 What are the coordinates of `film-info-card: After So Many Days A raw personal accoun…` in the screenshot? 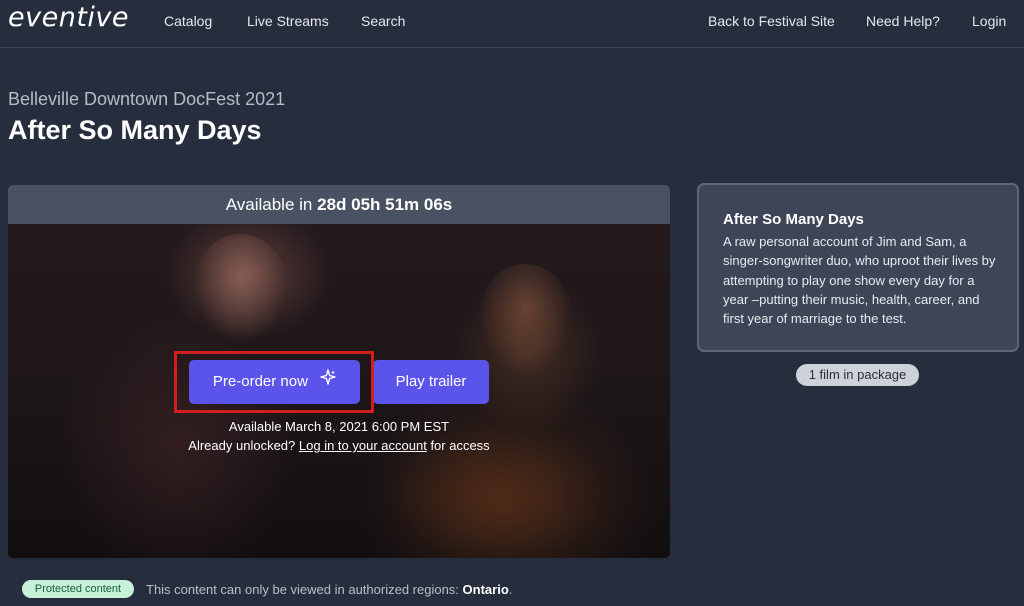 It's located at (858, 267).